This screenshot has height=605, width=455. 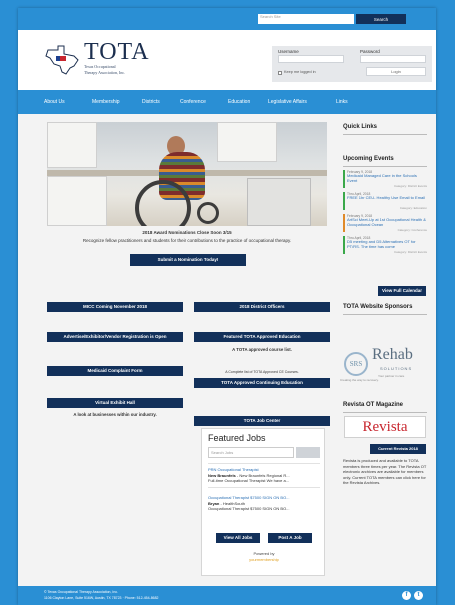 I want to click on logo-subtitle-line-2: Therapy Association, Inc., so click(x=105, y=72).